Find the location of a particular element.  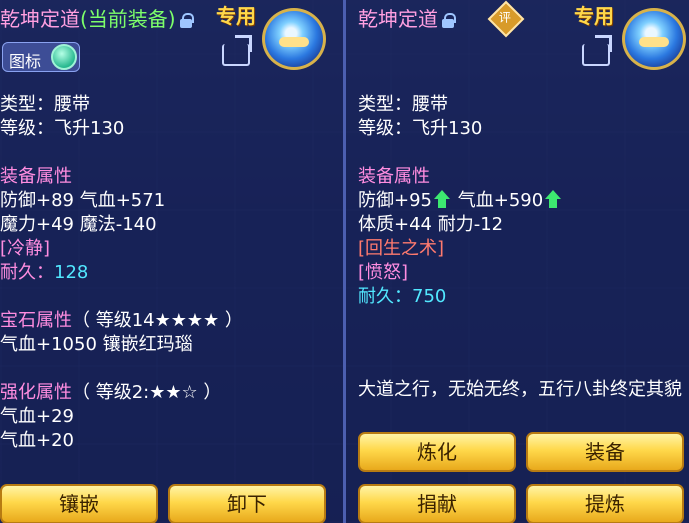

unequip-button: 卸下 is located at coordinates (247, 503).